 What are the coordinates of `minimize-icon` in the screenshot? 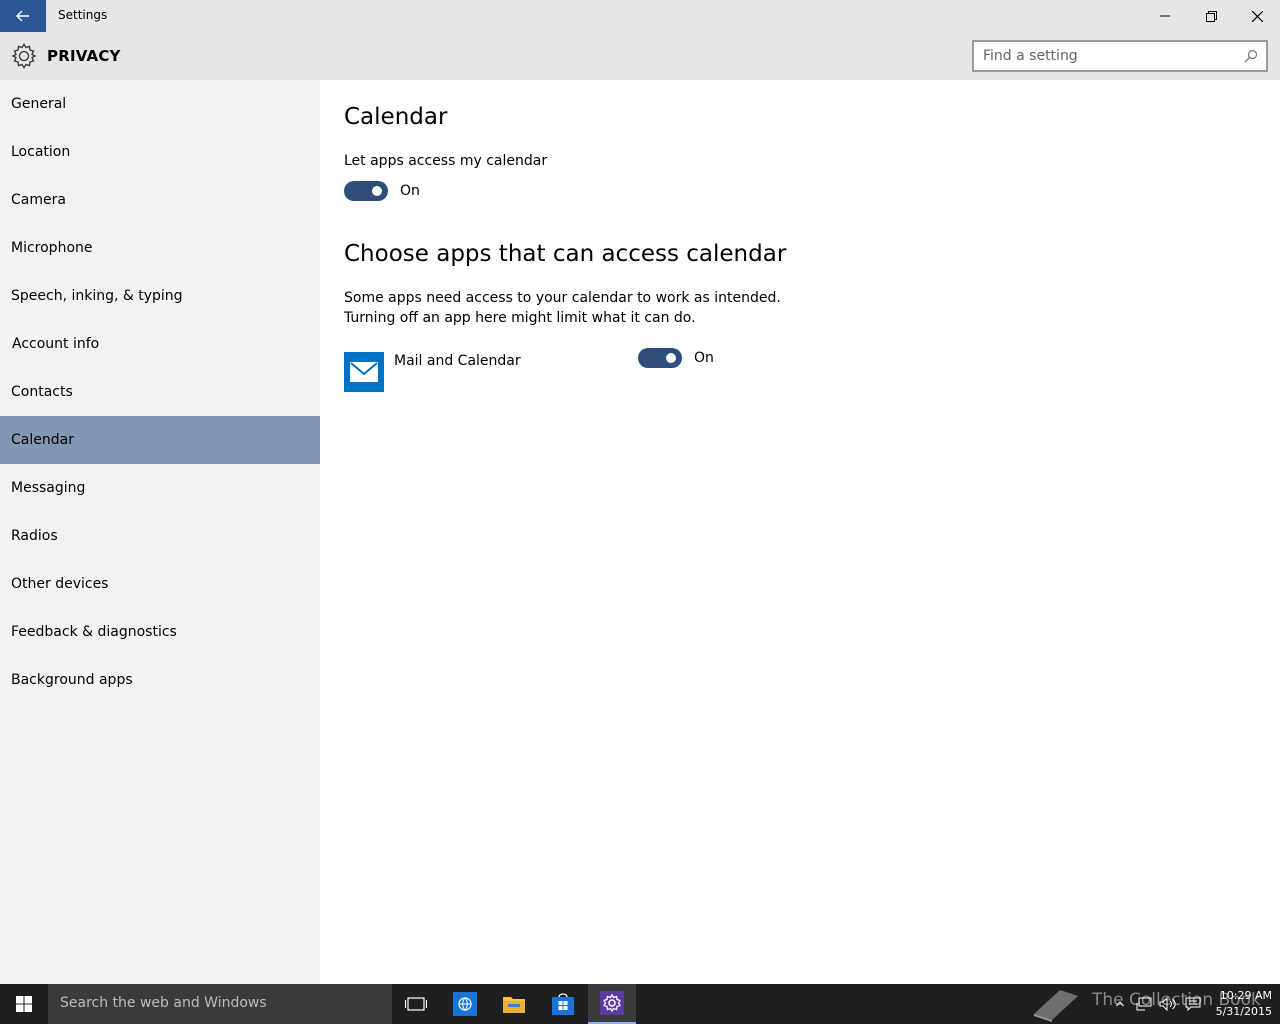 It's located at (1165, 16).